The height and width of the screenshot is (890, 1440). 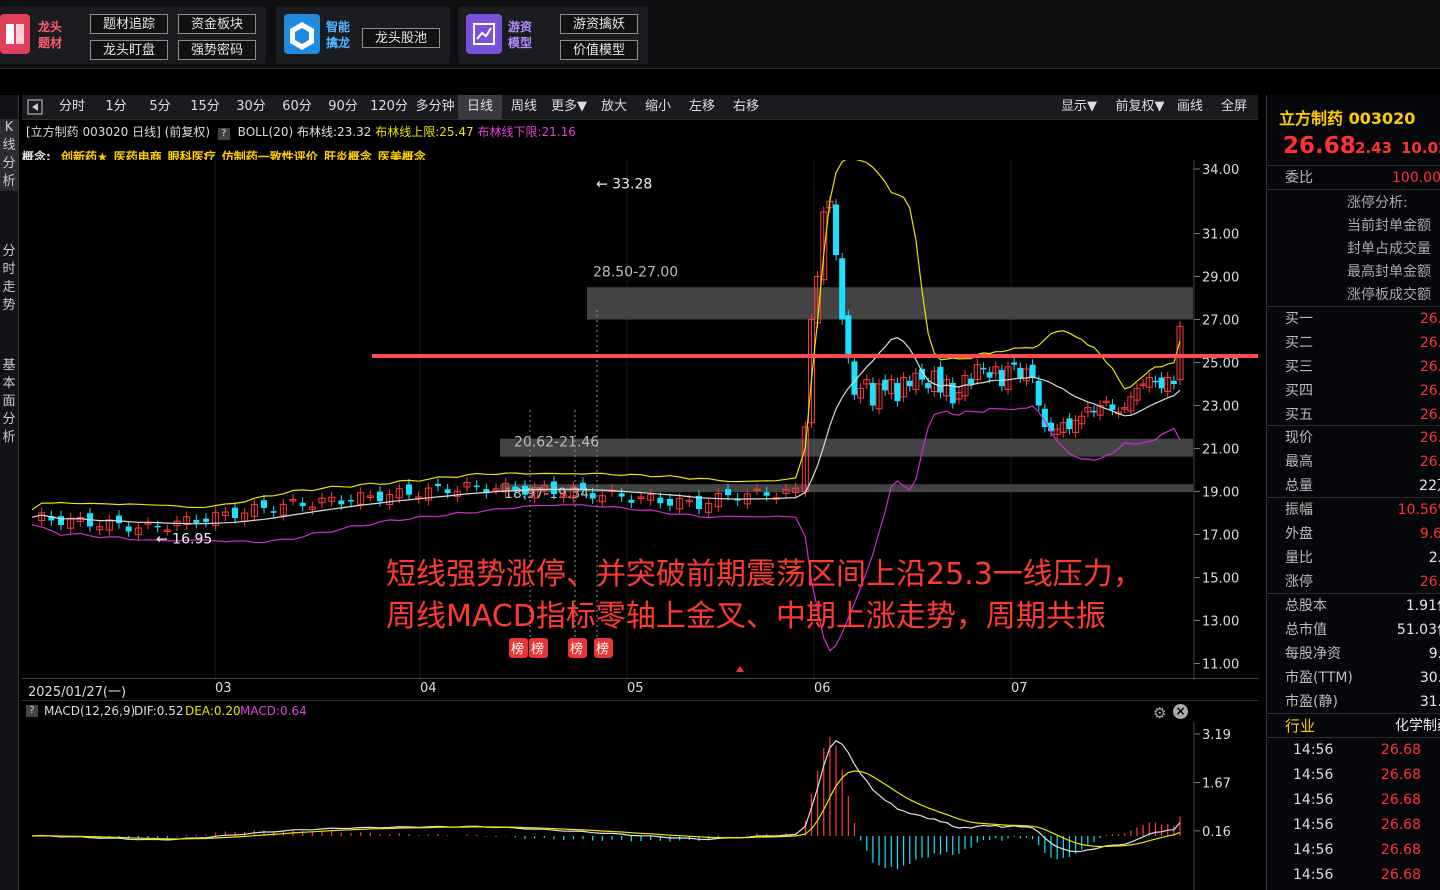 I want to click on period-button: 分时, so click(x=72, y=107).